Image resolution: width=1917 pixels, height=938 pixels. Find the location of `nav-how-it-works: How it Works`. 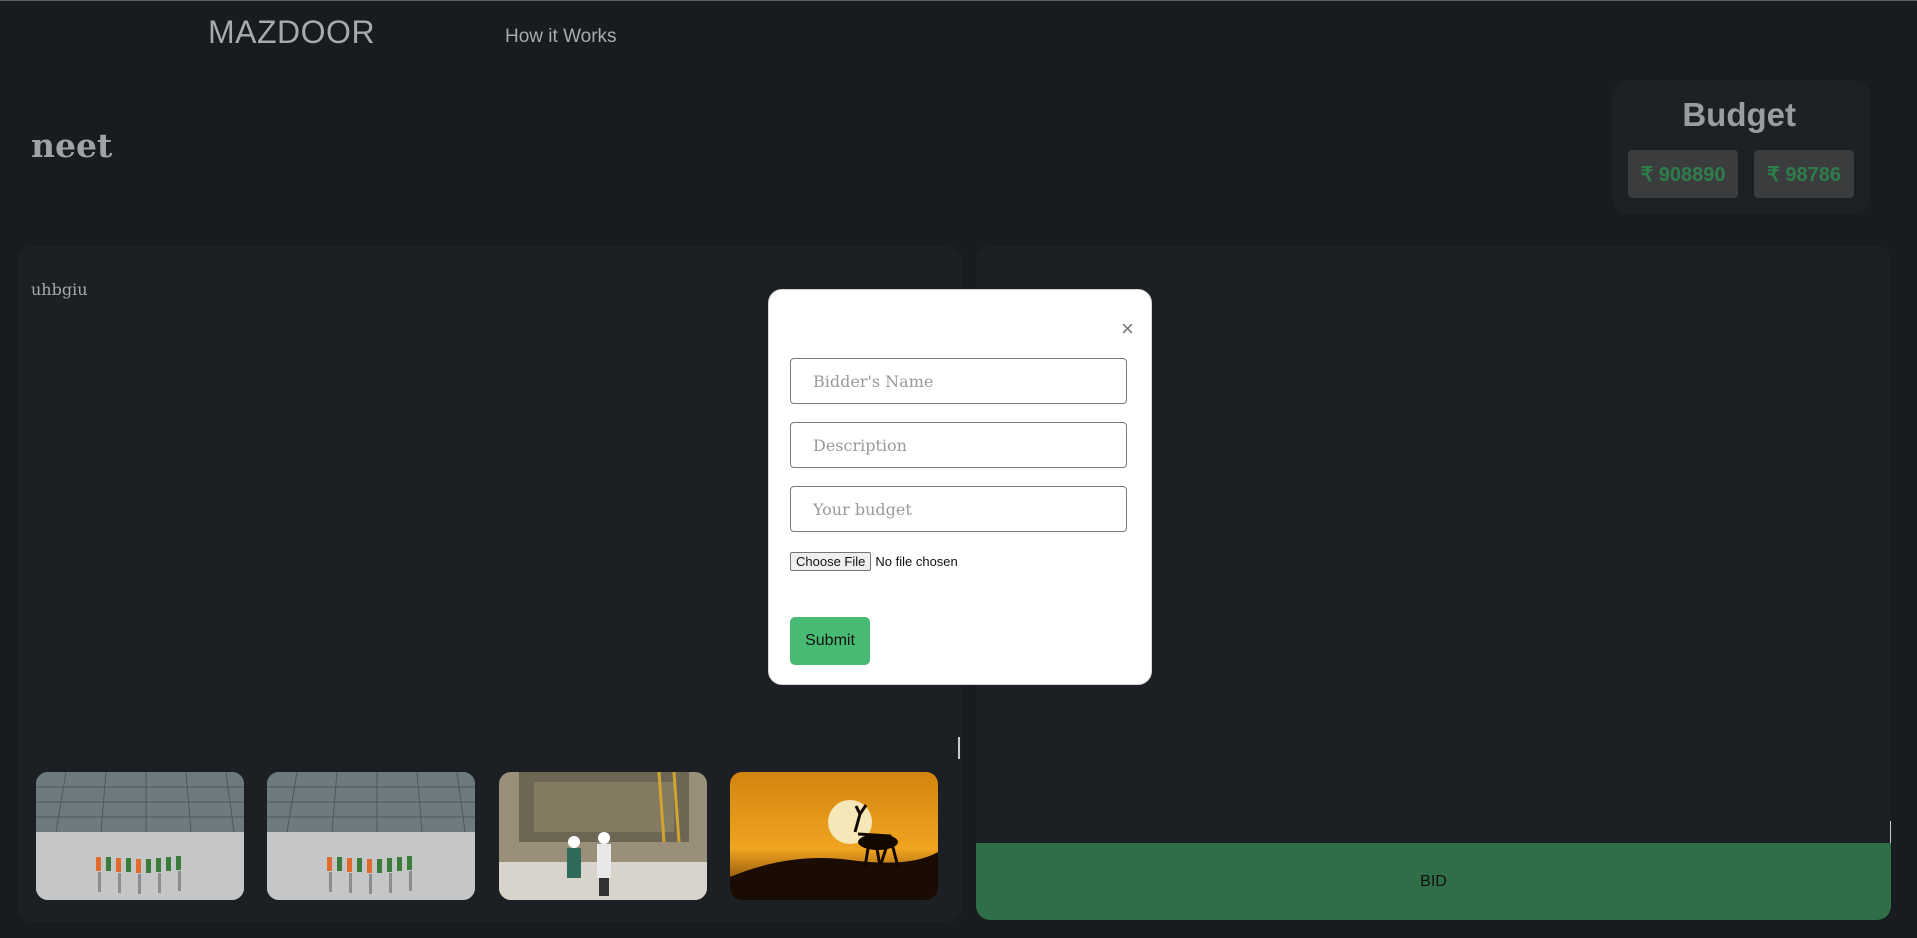

nav-how-it-works: How it Works is located at coordinates (561, 37).